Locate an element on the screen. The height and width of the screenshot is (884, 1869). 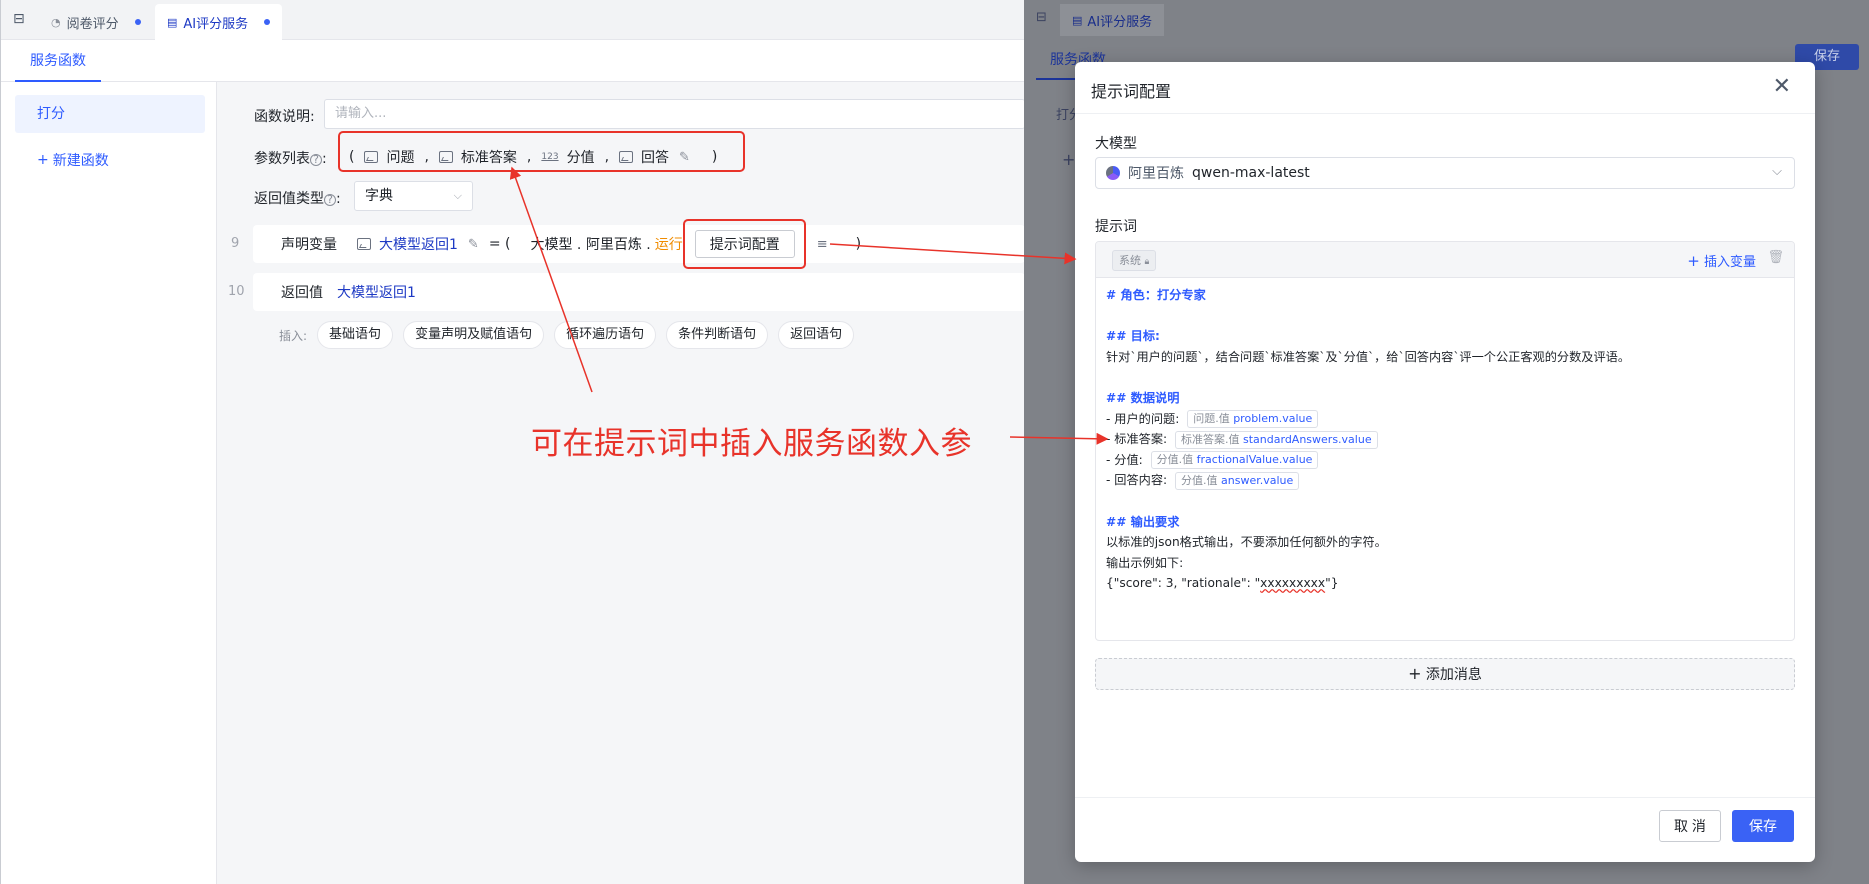
insert-variable-button: + 插入变量 is located at coordinates (1721, 260).